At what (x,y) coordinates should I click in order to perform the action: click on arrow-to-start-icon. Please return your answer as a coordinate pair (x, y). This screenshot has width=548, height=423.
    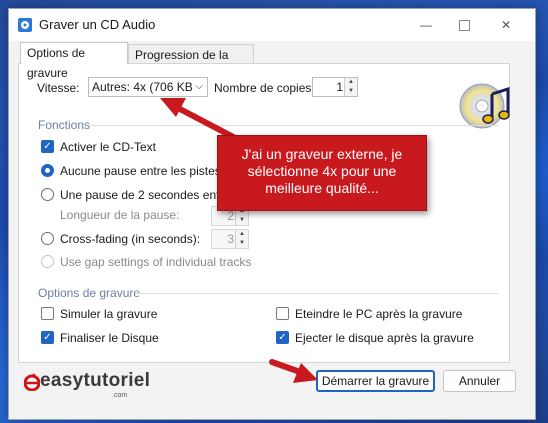
    Looking at the image, I should click on (286, 367).